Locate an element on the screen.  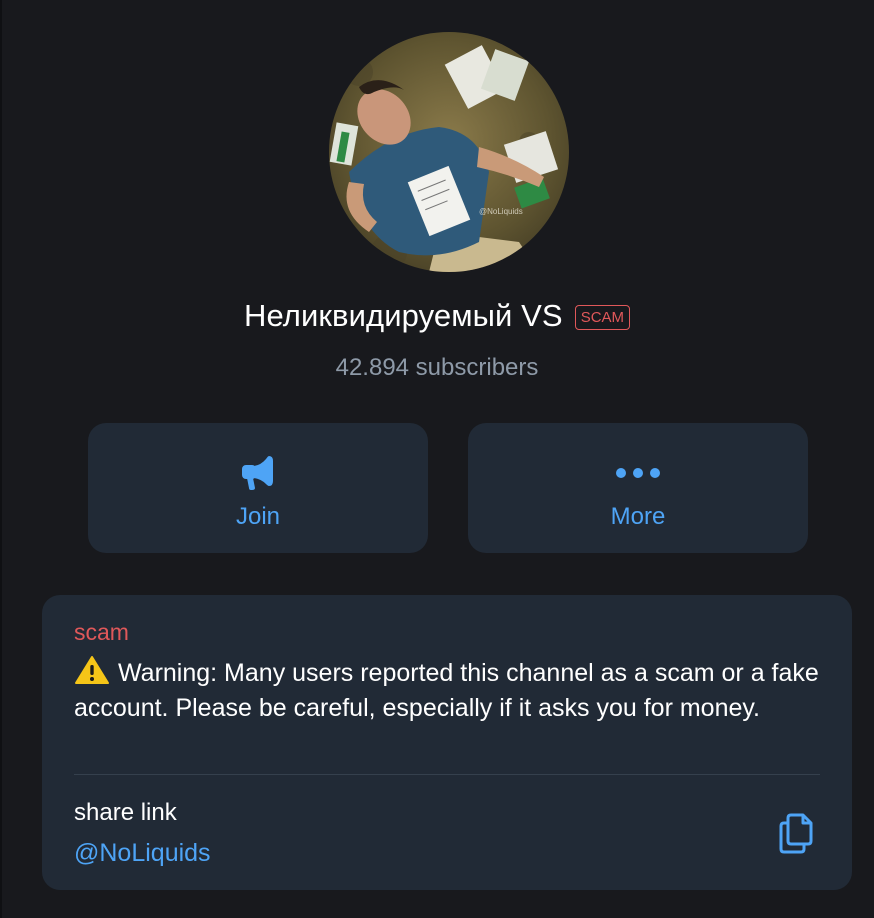
megaphone-icon is located at coordinates (257, 473).